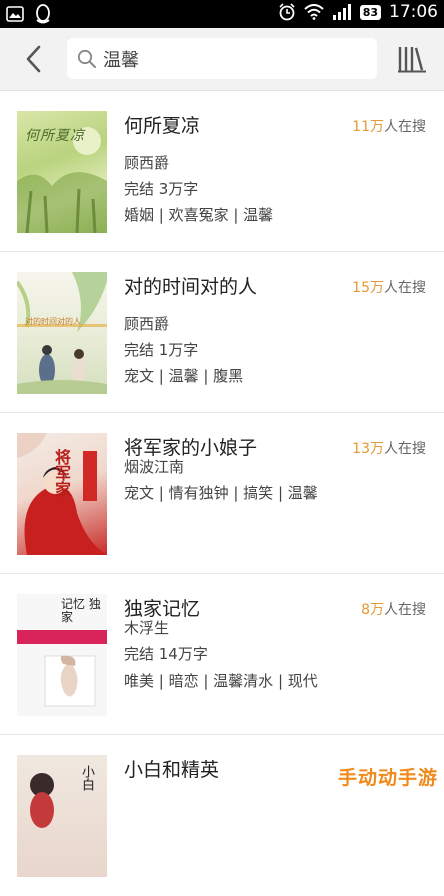  I want to click on bookshelf-button, so click(412, 59).